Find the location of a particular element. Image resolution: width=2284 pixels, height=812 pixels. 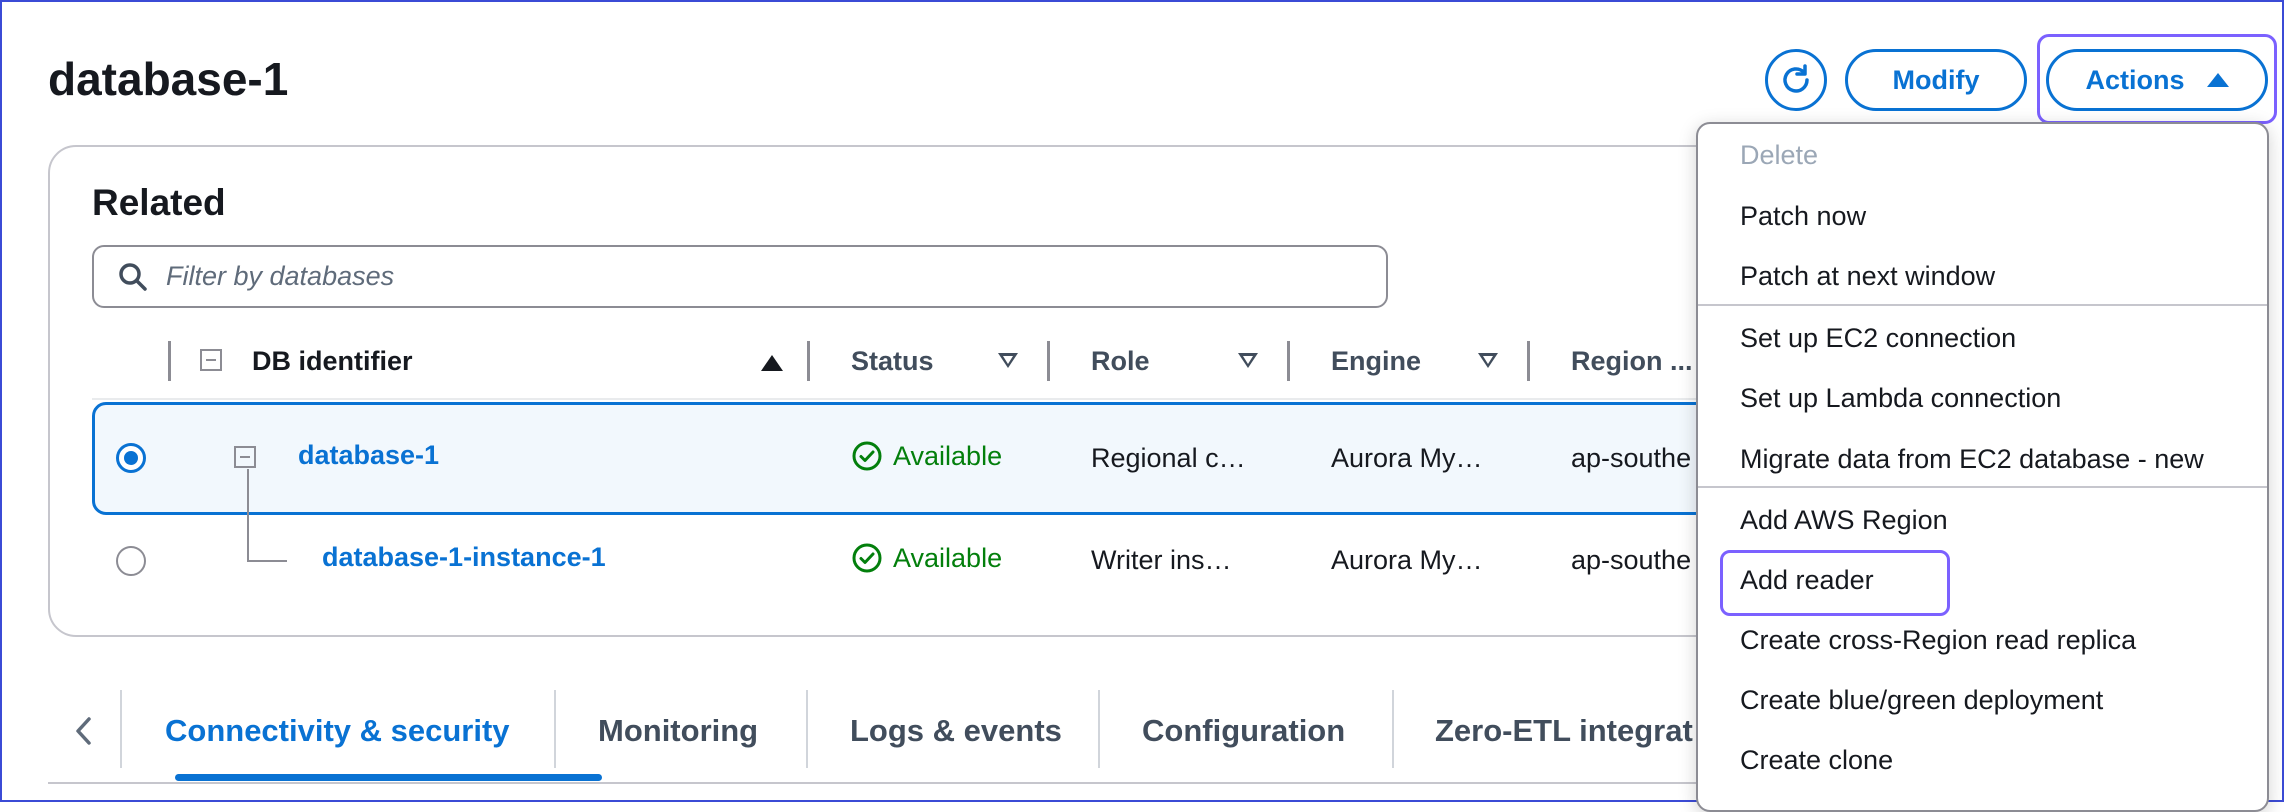

column-header-engine: Engine is located at coordinates (1376, 361).